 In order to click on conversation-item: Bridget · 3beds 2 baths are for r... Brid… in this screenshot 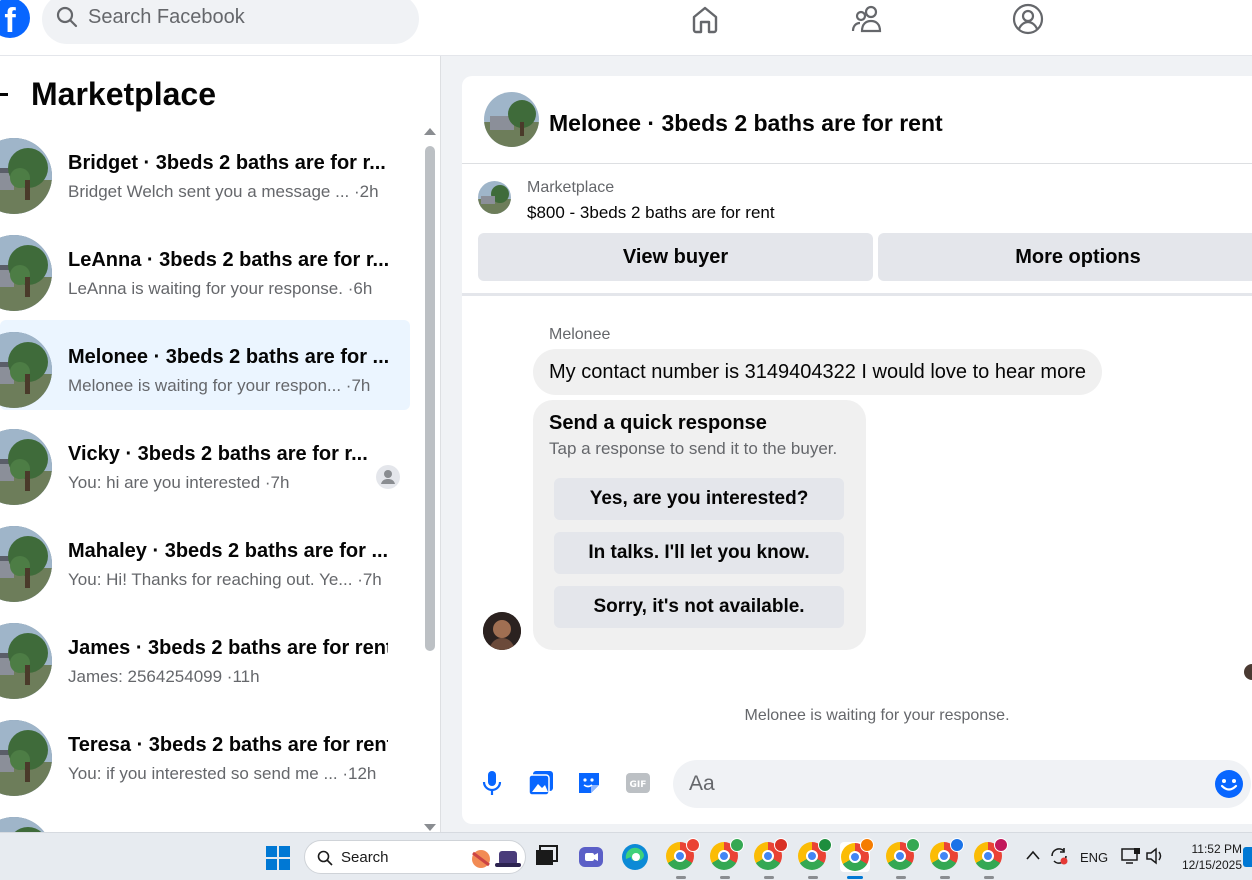, I will do `click(205, 171)`.